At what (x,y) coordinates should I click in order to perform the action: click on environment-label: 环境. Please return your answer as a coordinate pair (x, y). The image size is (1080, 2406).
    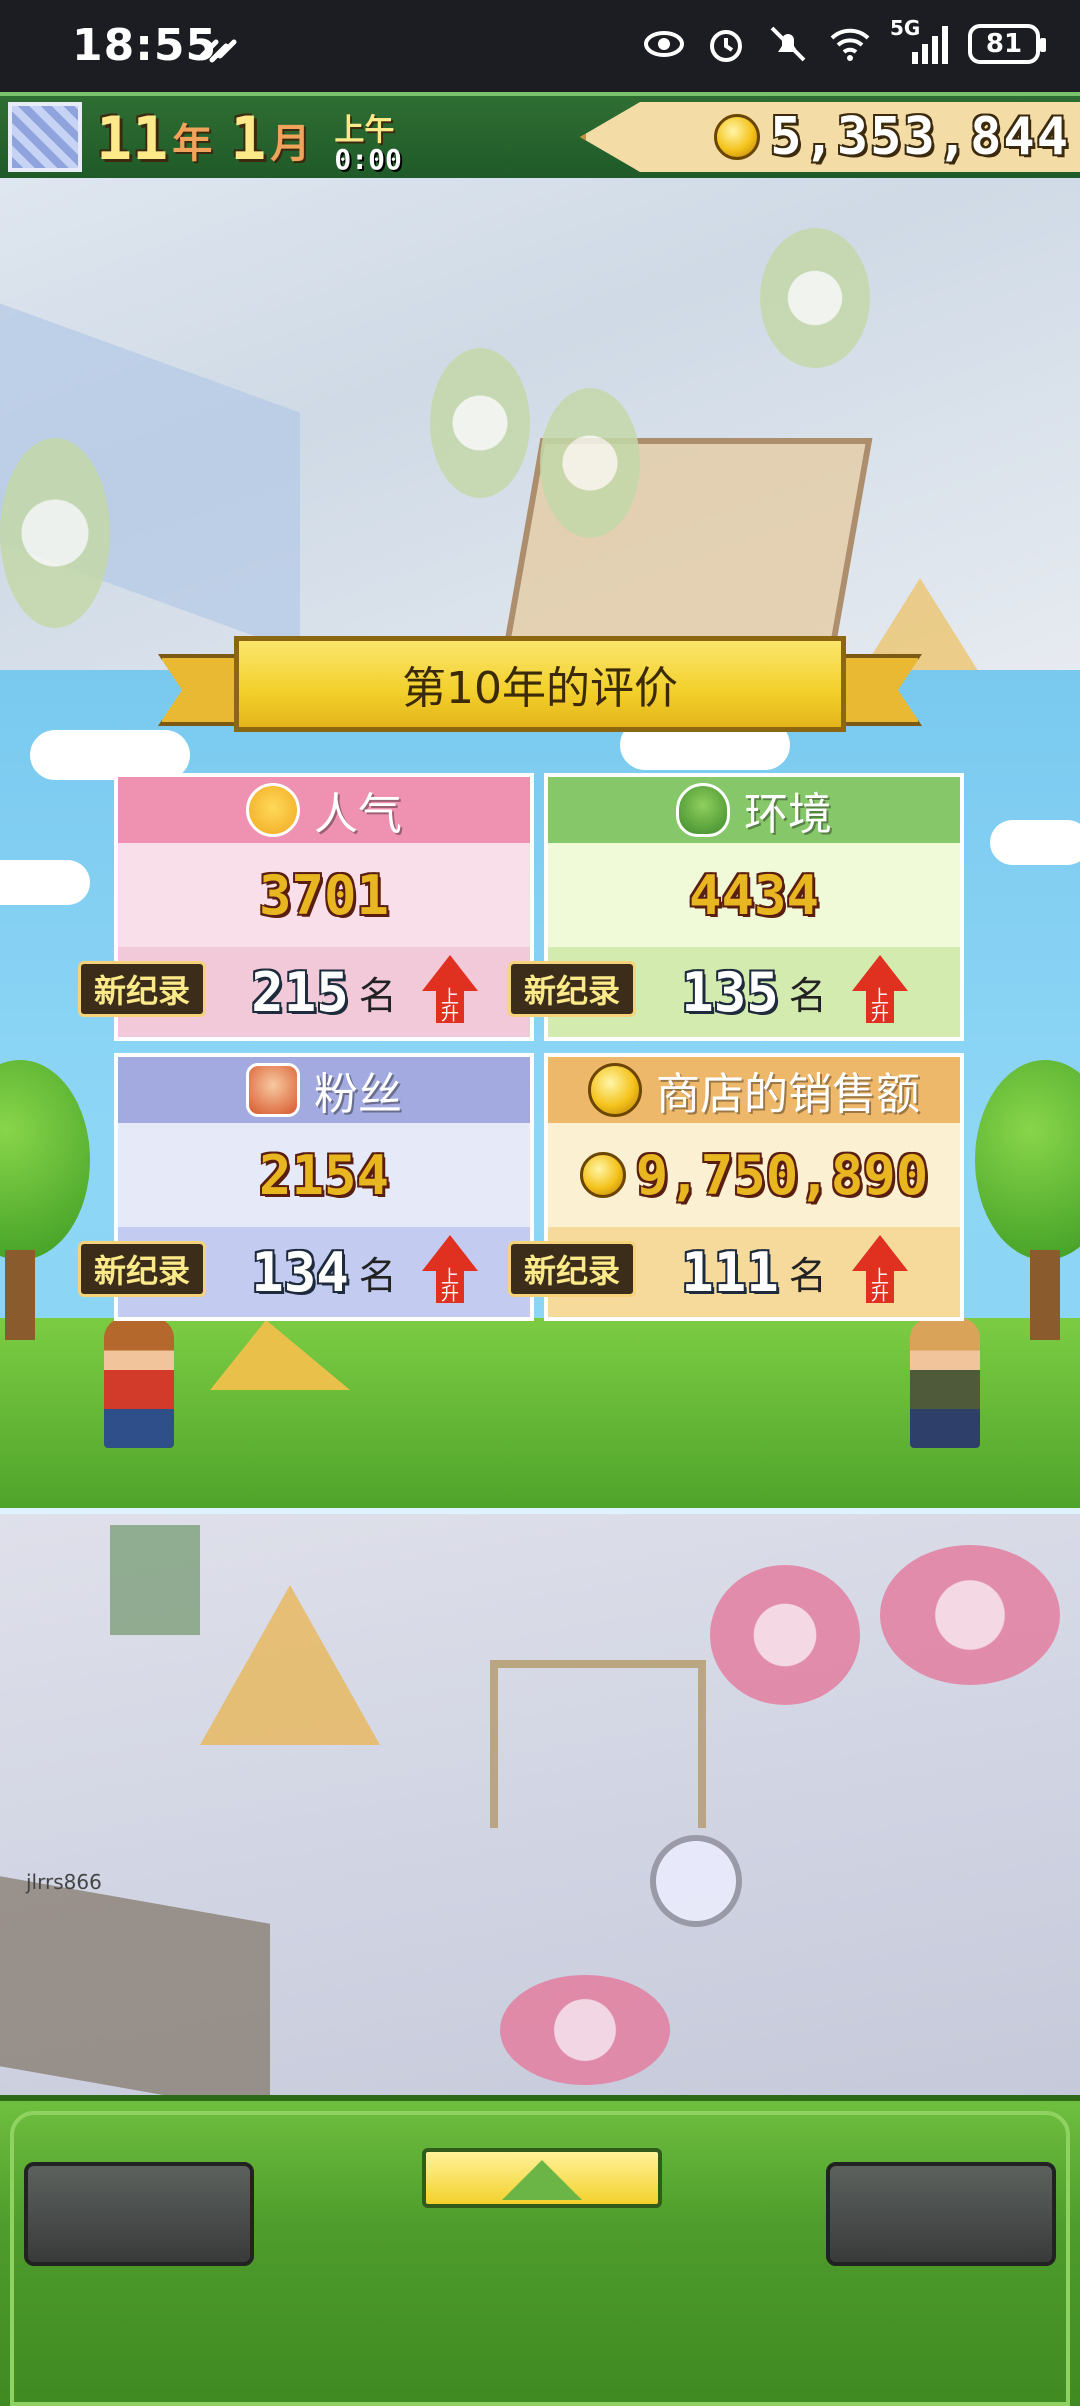
    Looking at the image, I should click on (788, 814).